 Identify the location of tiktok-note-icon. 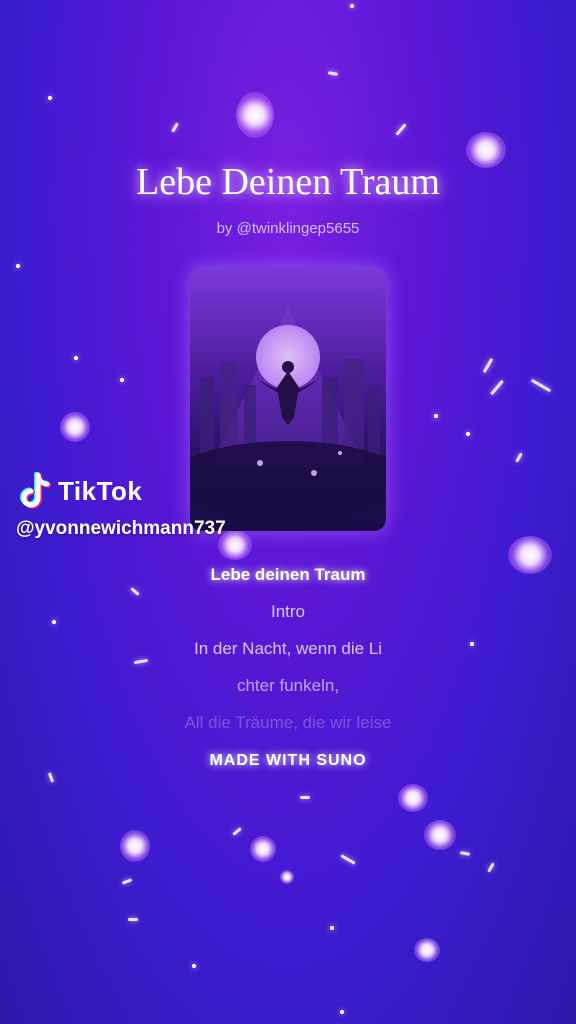
(35, 490).